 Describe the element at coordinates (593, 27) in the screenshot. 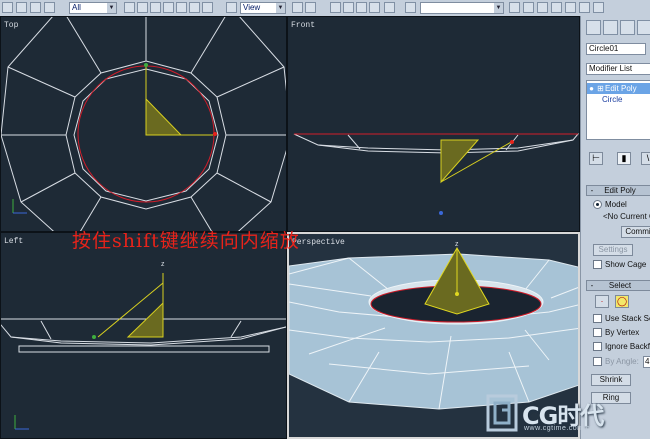

I see `create-tab-icon` at that location.